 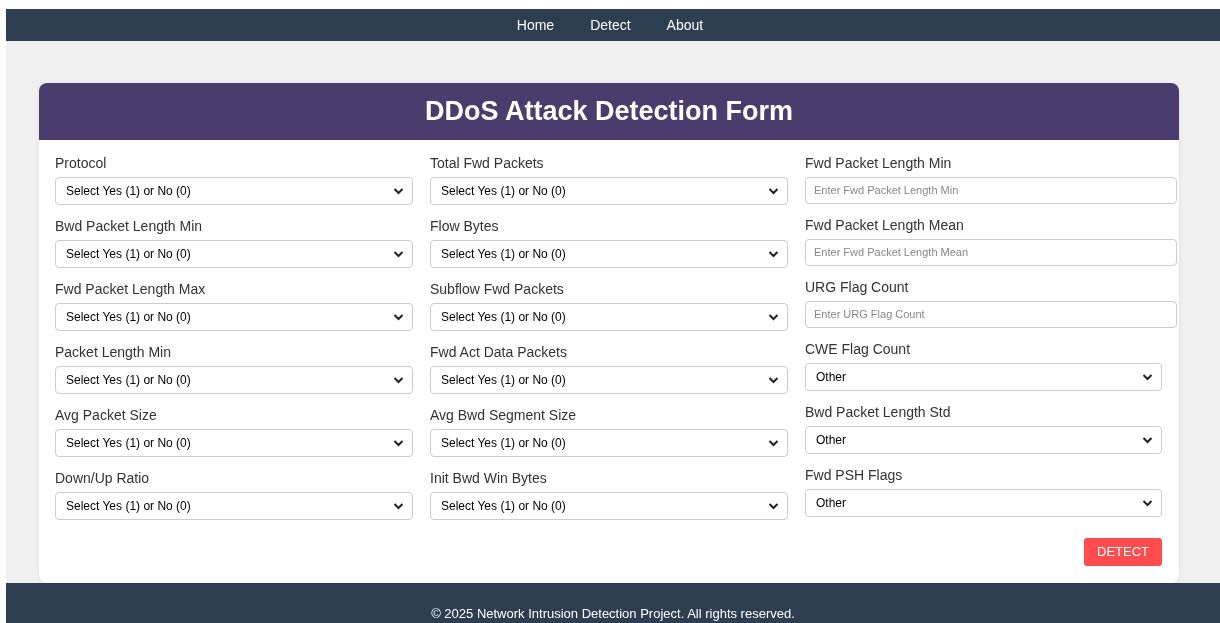 I want to click on field-label: Subflow Fwd Packets, so click(x=497, y=288).